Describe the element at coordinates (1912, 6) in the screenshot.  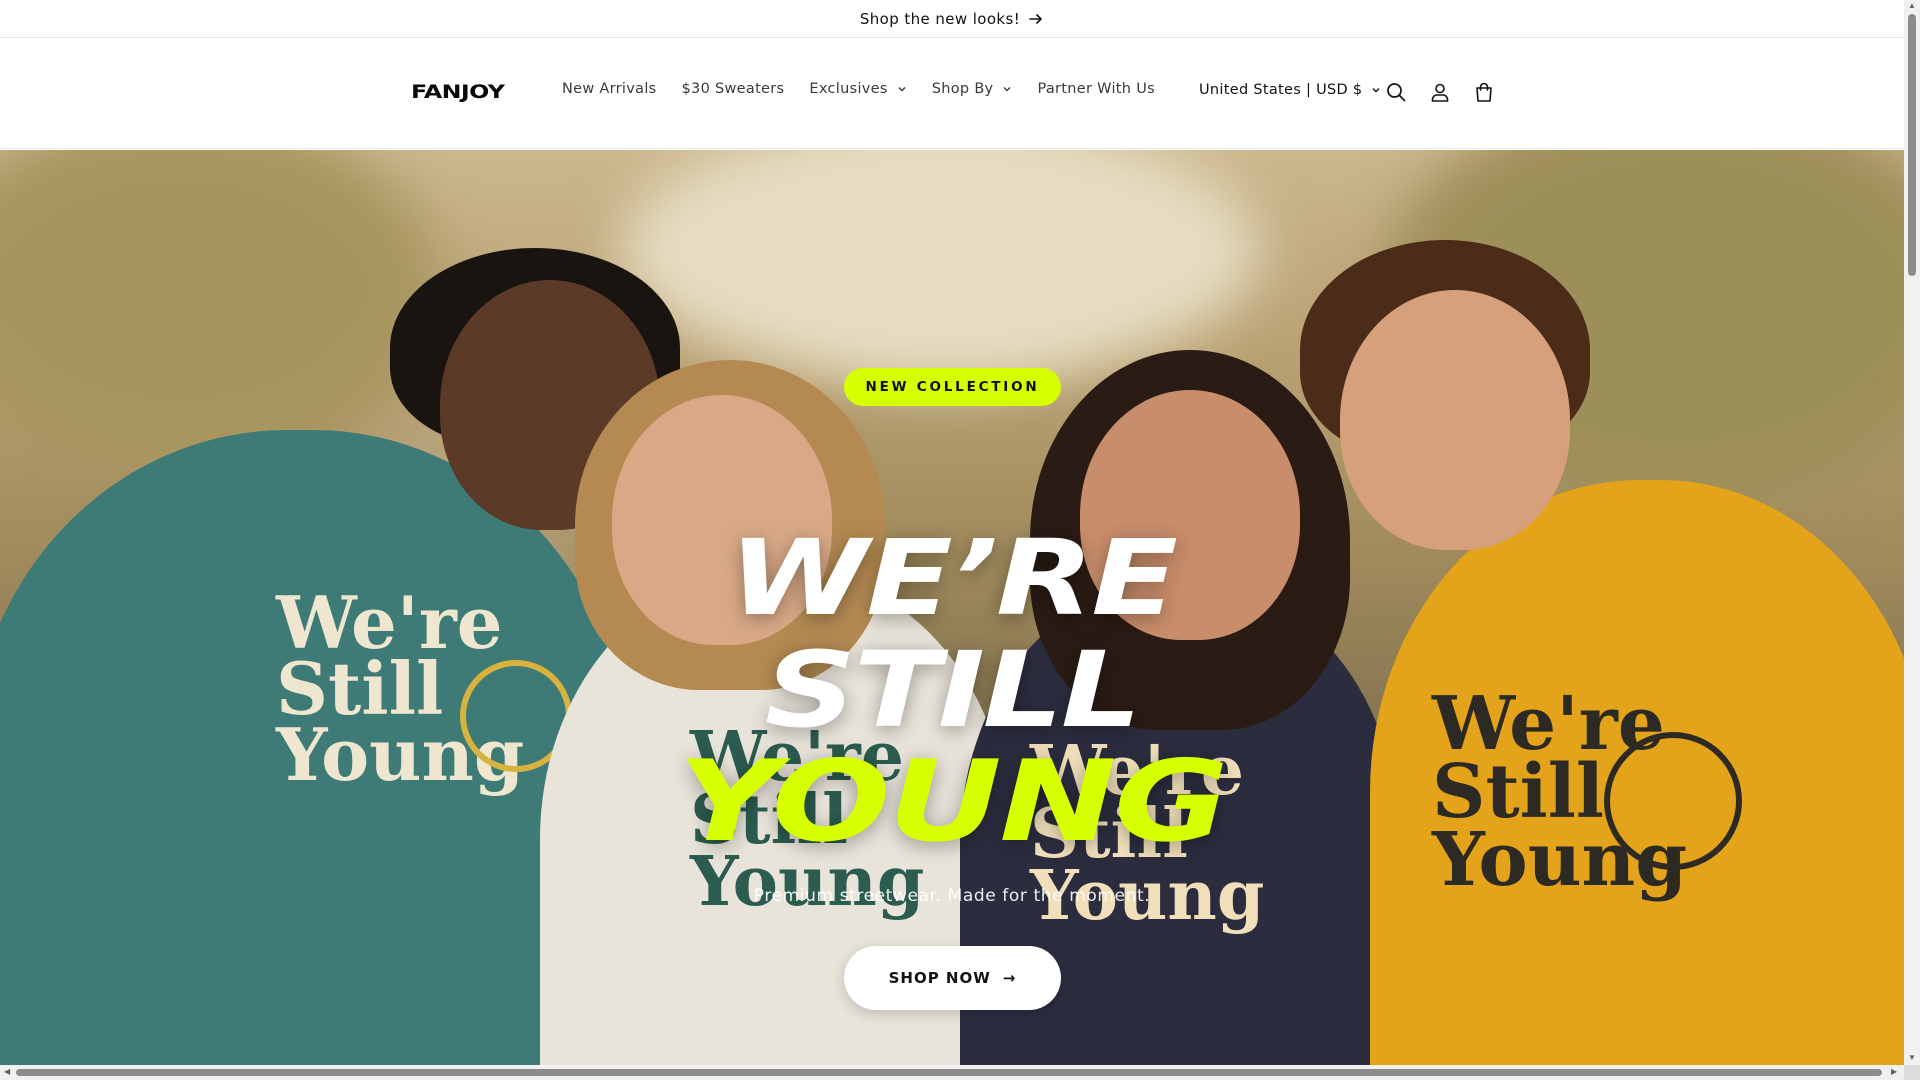
I see `scroll-up-arrow-icon: ▲` at that location.